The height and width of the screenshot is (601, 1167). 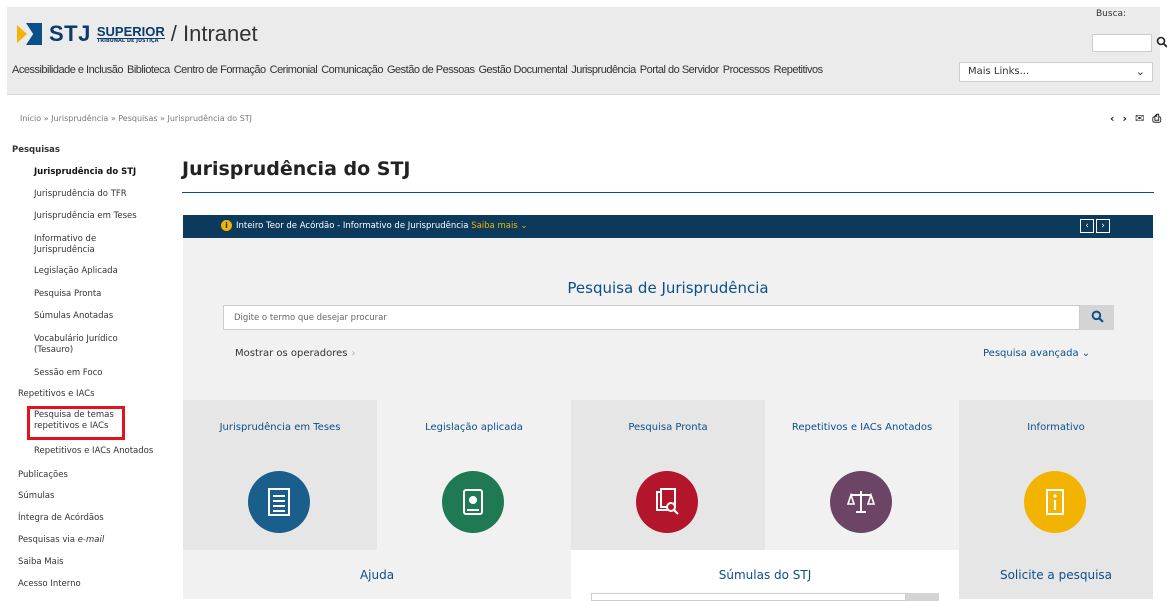 What do you see at coordinates (667, 502) in the screenshot?
I see `documents-search-icon` at bounding box center [667, 502].